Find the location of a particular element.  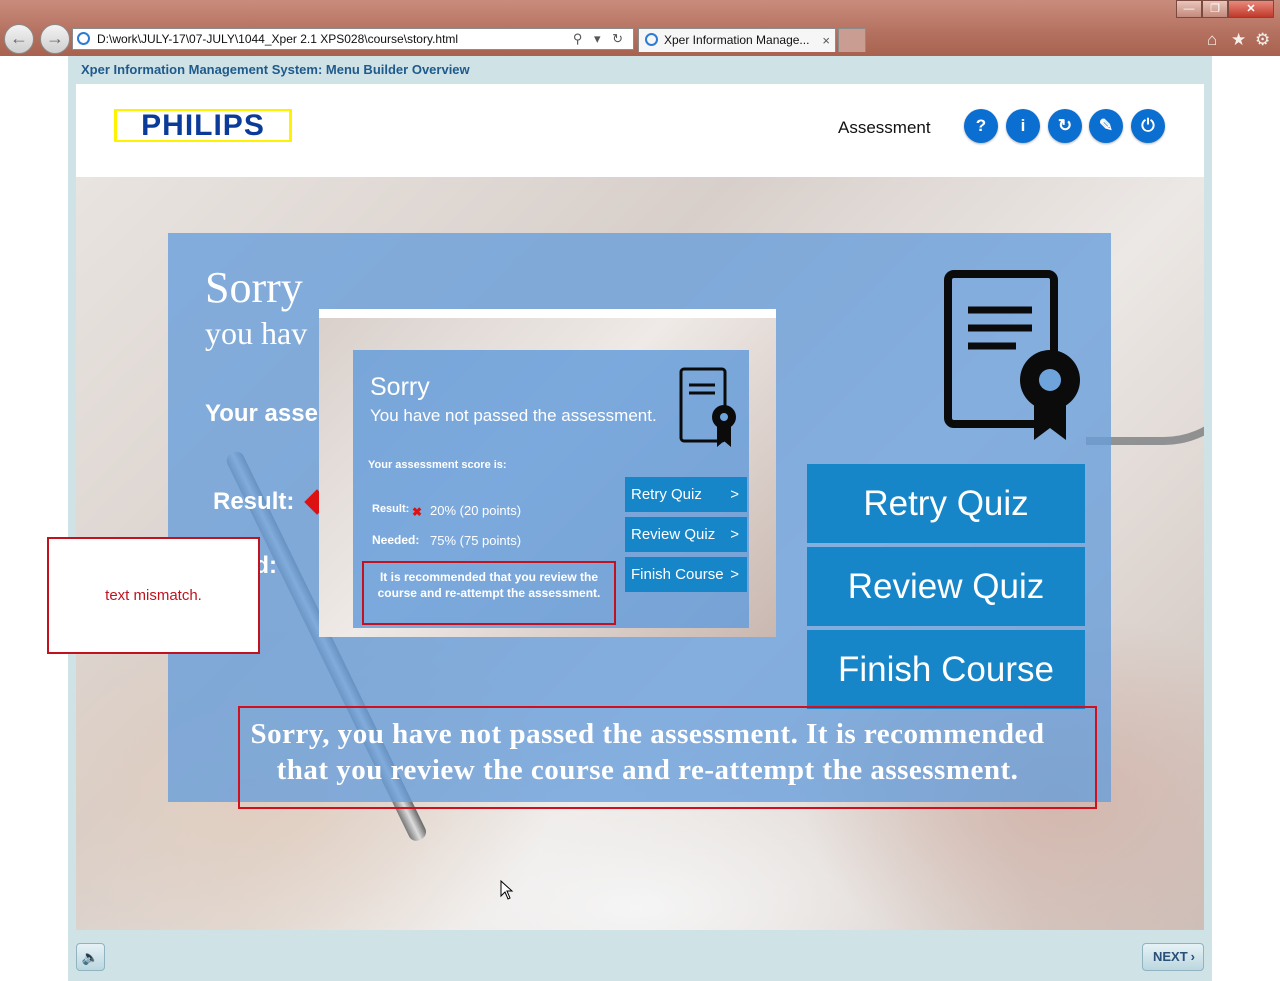

result-heading: Sorry is located at coordinates (254, 287).